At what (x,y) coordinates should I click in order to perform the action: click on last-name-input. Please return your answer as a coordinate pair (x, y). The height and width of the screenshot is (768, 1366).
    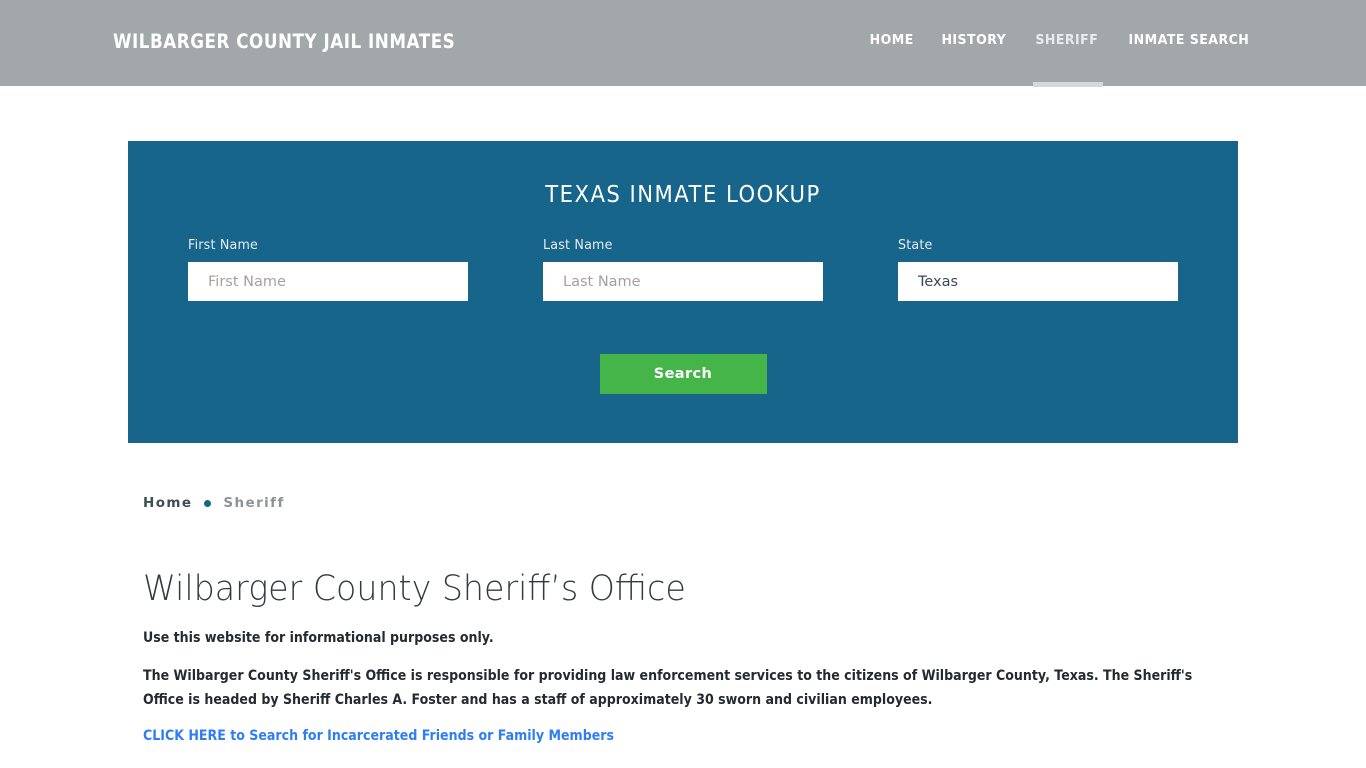
    Looking at the image, I should click on (683, 281).